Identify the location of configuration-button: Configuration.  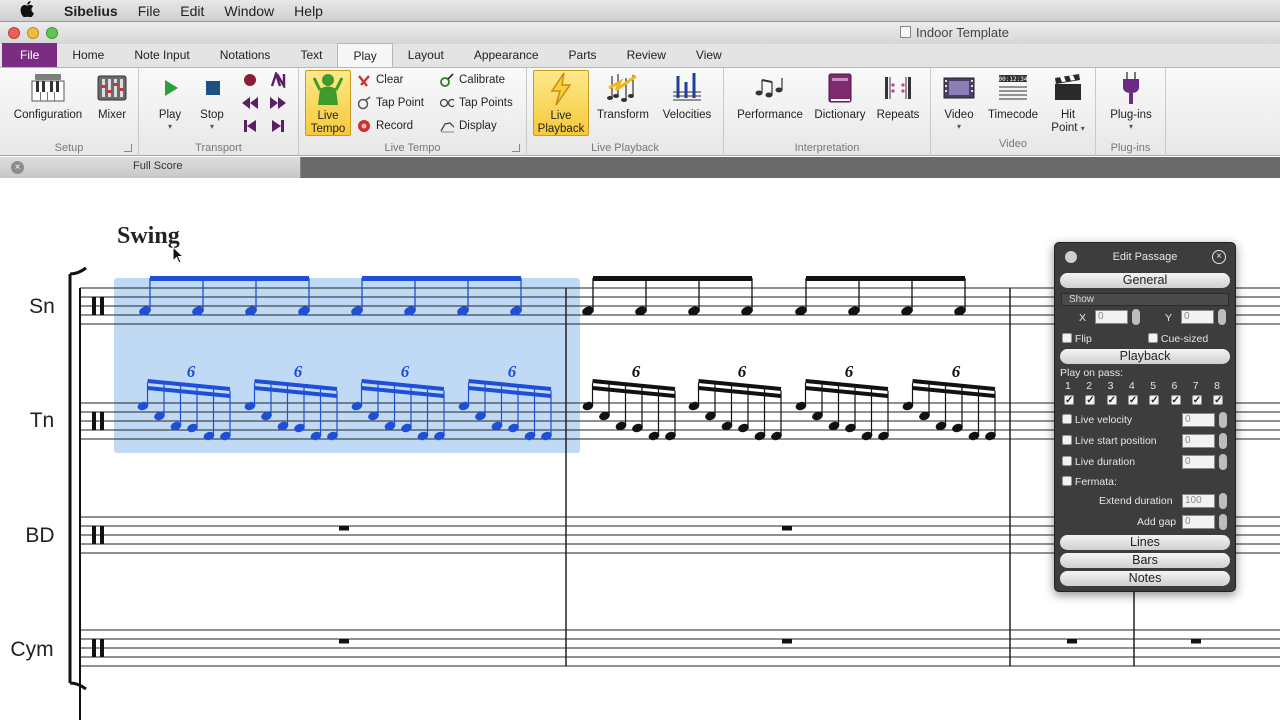
(48, 96).